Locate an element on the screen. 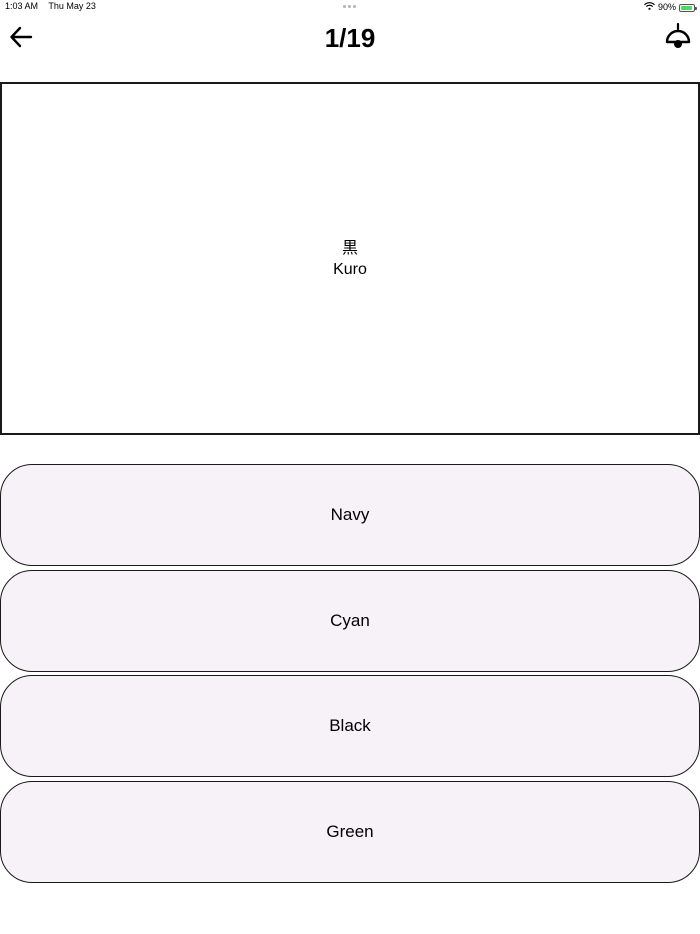  status-left: 1:03 AM Thu May 23 is located at coordinates (54, 6).